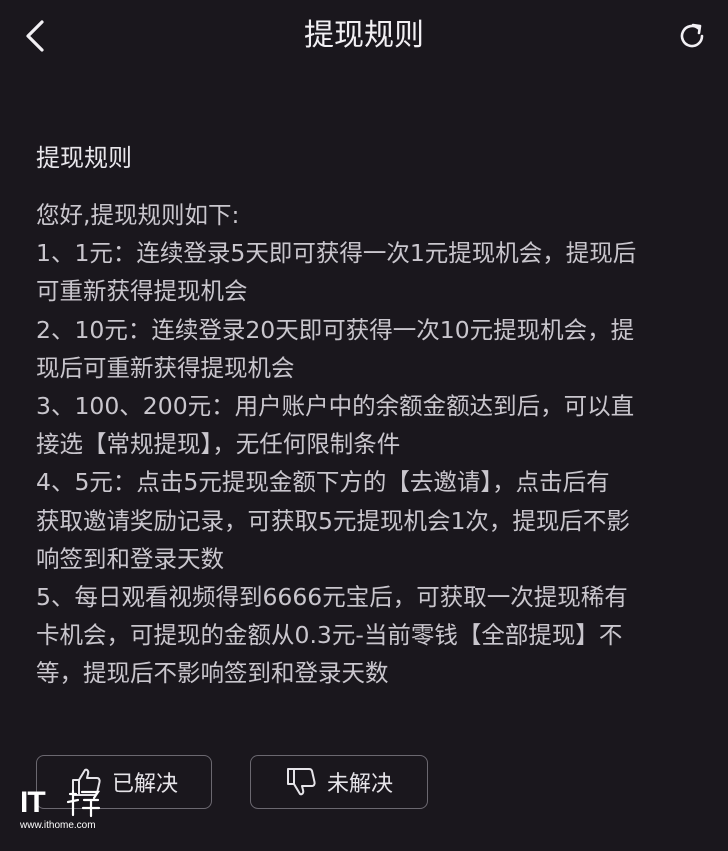 Image resolution: width=728 pixels, height=851 pixels. What do you see at coordinates (83, 803) in the screenshot?
I see `watermark-glyph-icon` at bounding box center [83, 803].